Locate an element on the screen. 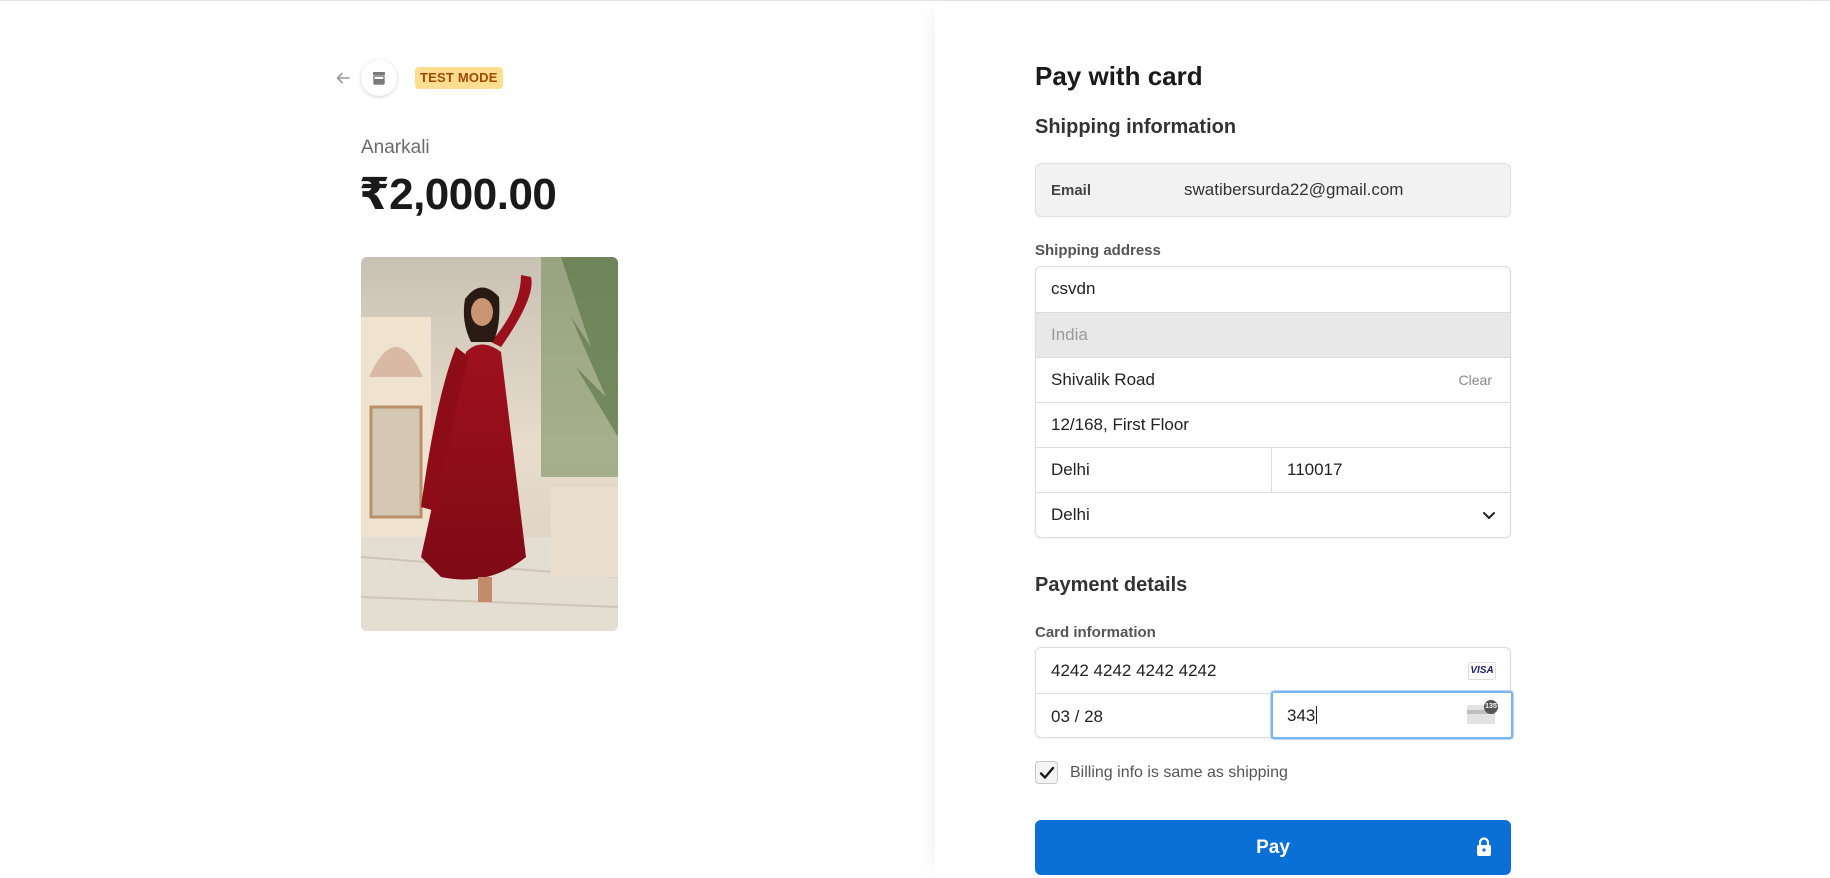 The width and height of the screenshot is (1830, 878). address-line2-input: 12/168, First Floor is located at coordinates (1273, 424).